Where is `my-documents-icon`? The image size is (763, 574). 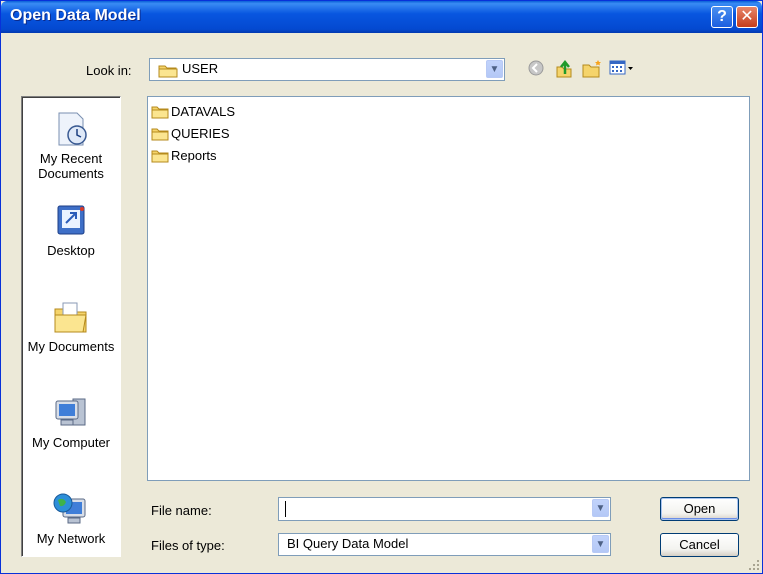
my-documents-icon is located at coordinates (71, 317).